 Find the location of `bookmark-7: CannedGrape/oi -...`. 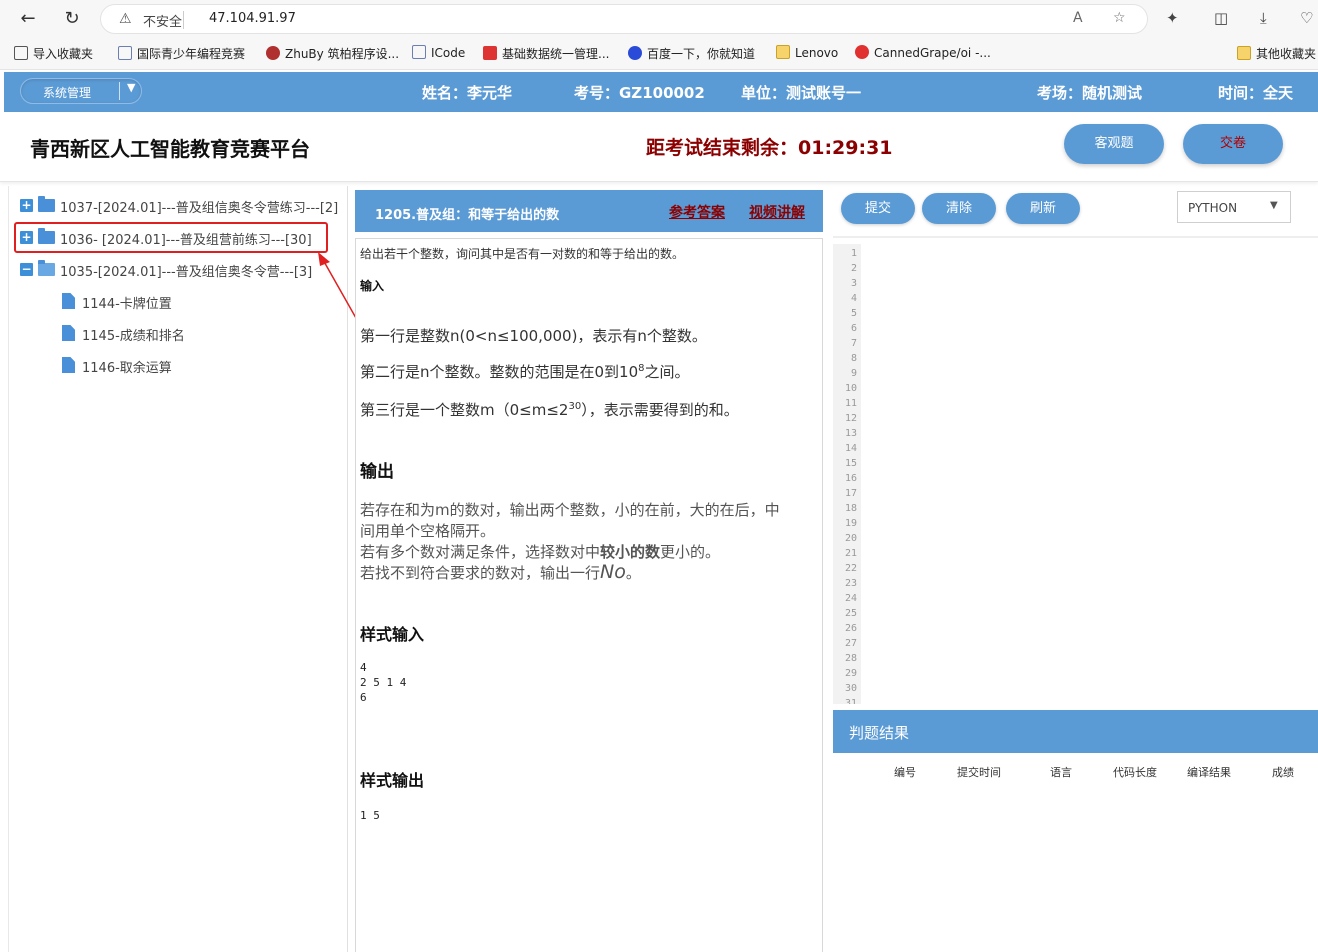

bookmark-7: CannedGrape/oi -... is located at coordinates (923, 52).